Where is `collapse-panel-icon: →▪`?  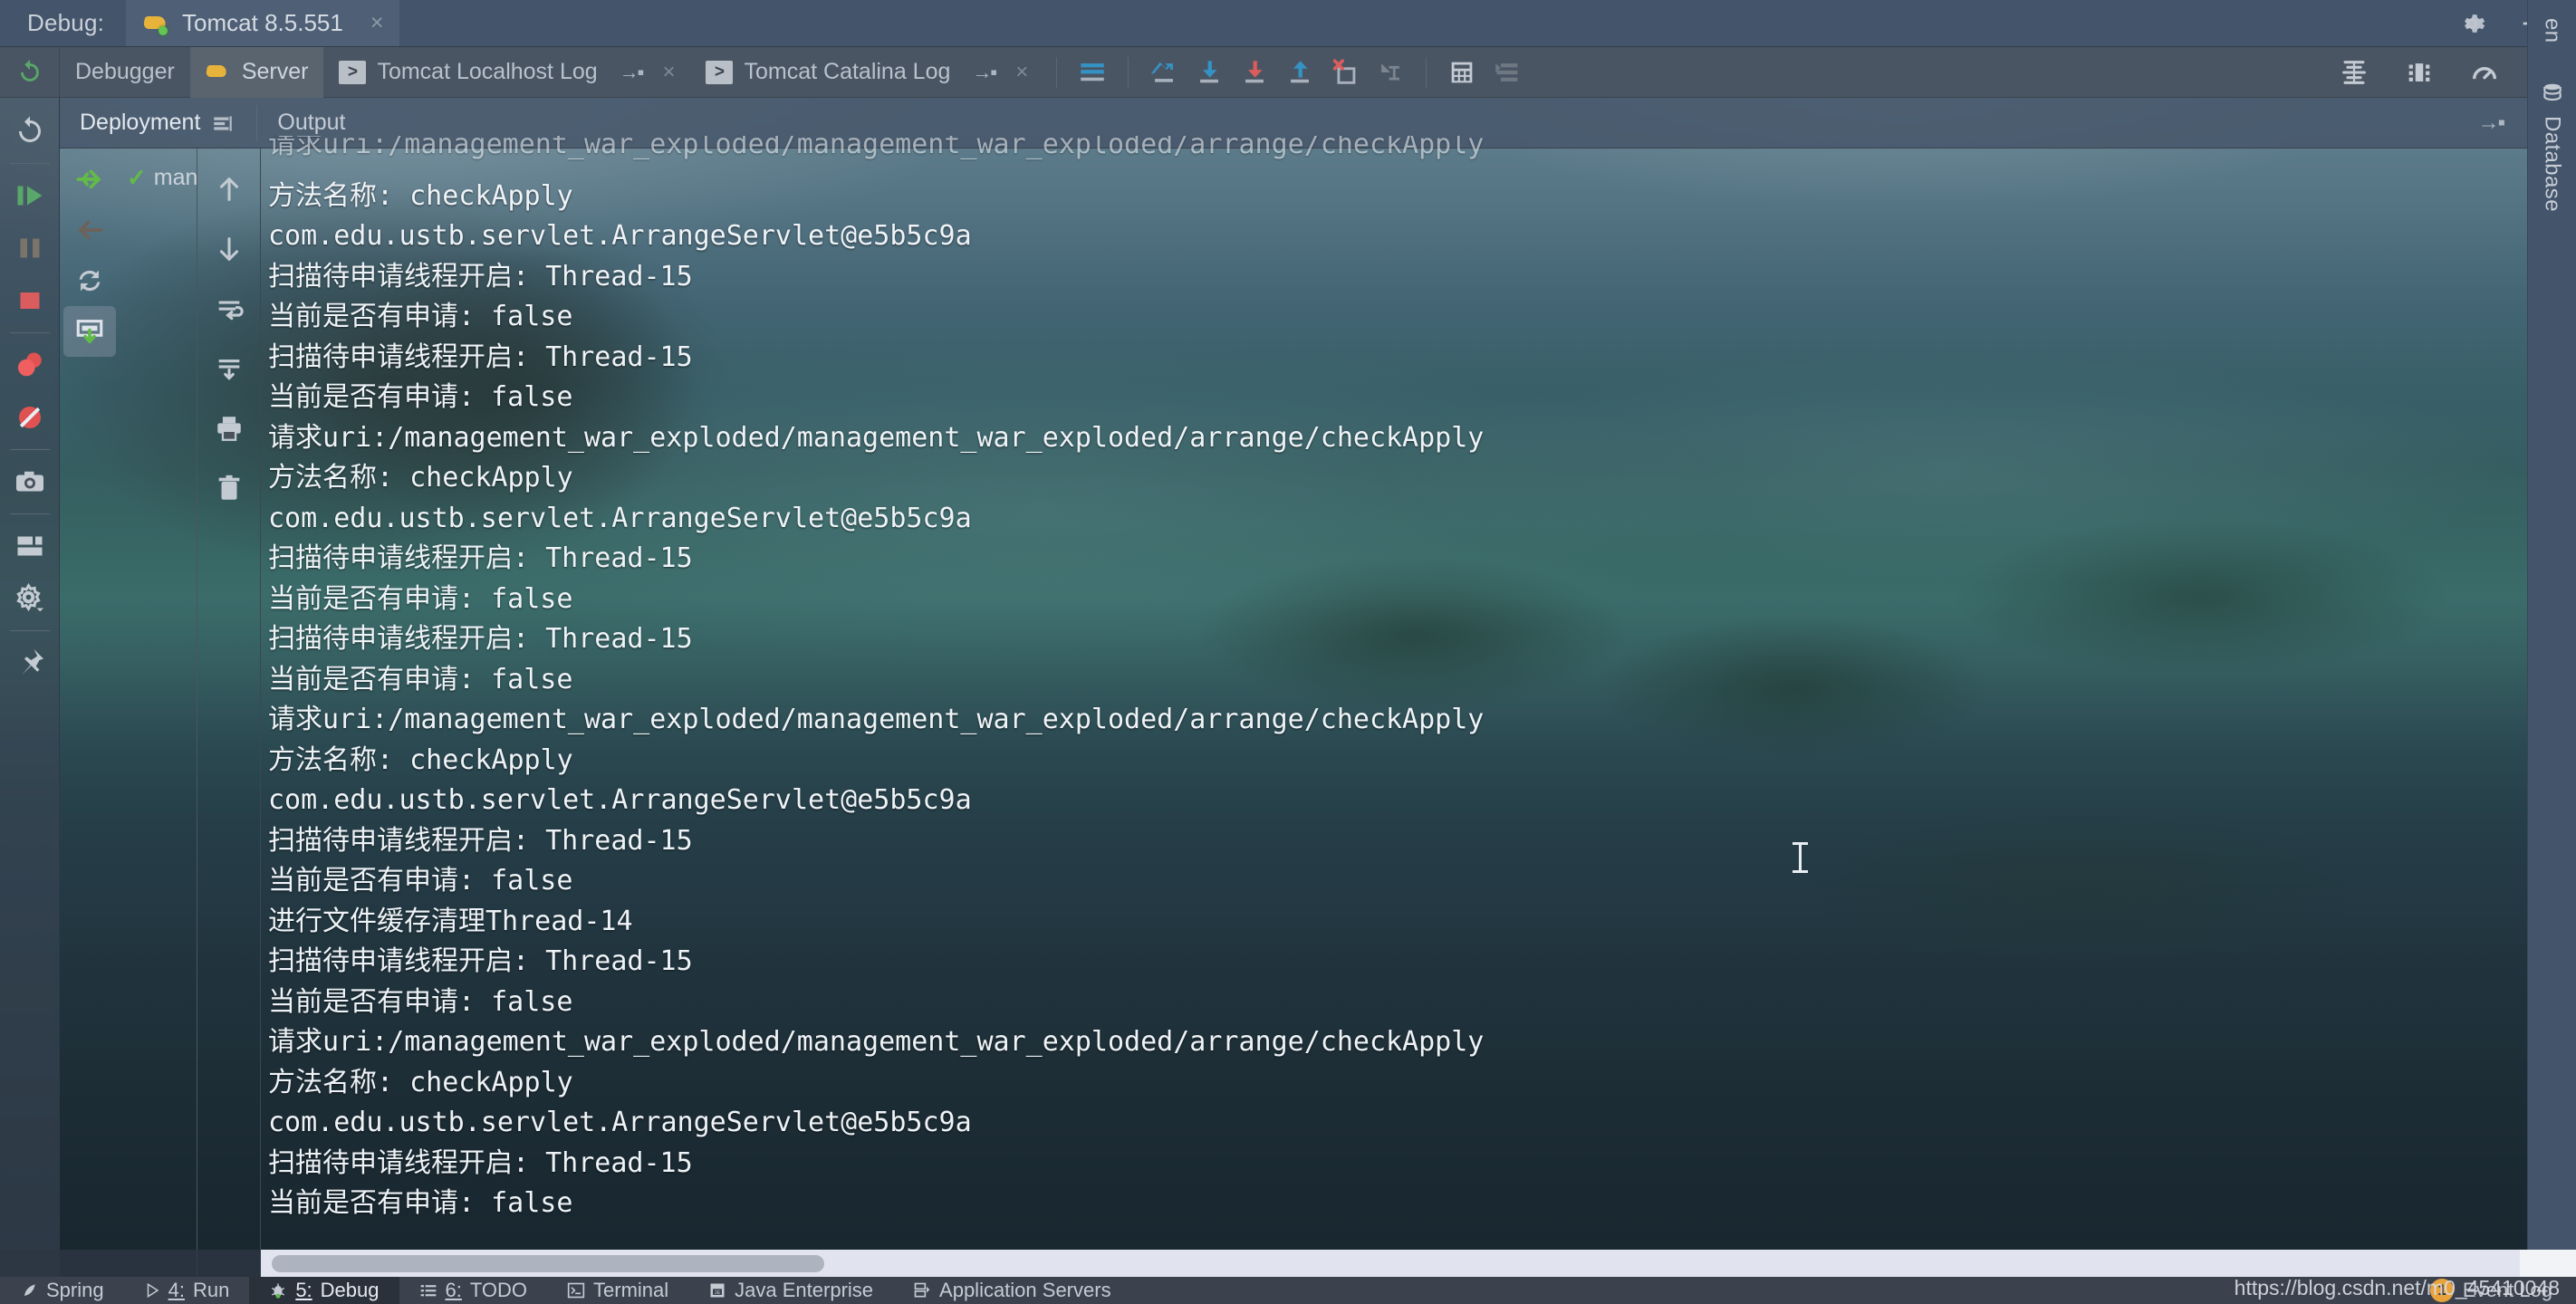 collapse-panel-icon: →▪ is located at coordinates (2502, 123).